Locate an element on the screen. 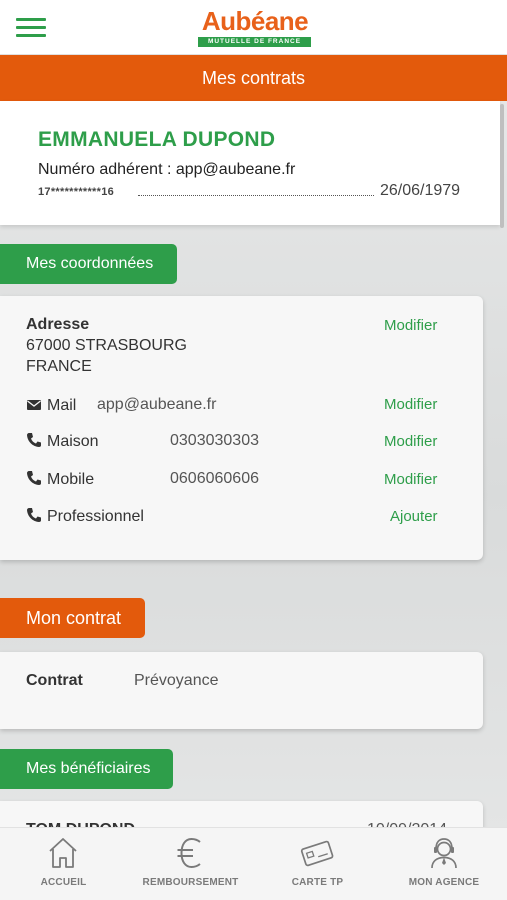  section-coordonnees-title: Mes coordonnées is located at coordinates (88, 264).